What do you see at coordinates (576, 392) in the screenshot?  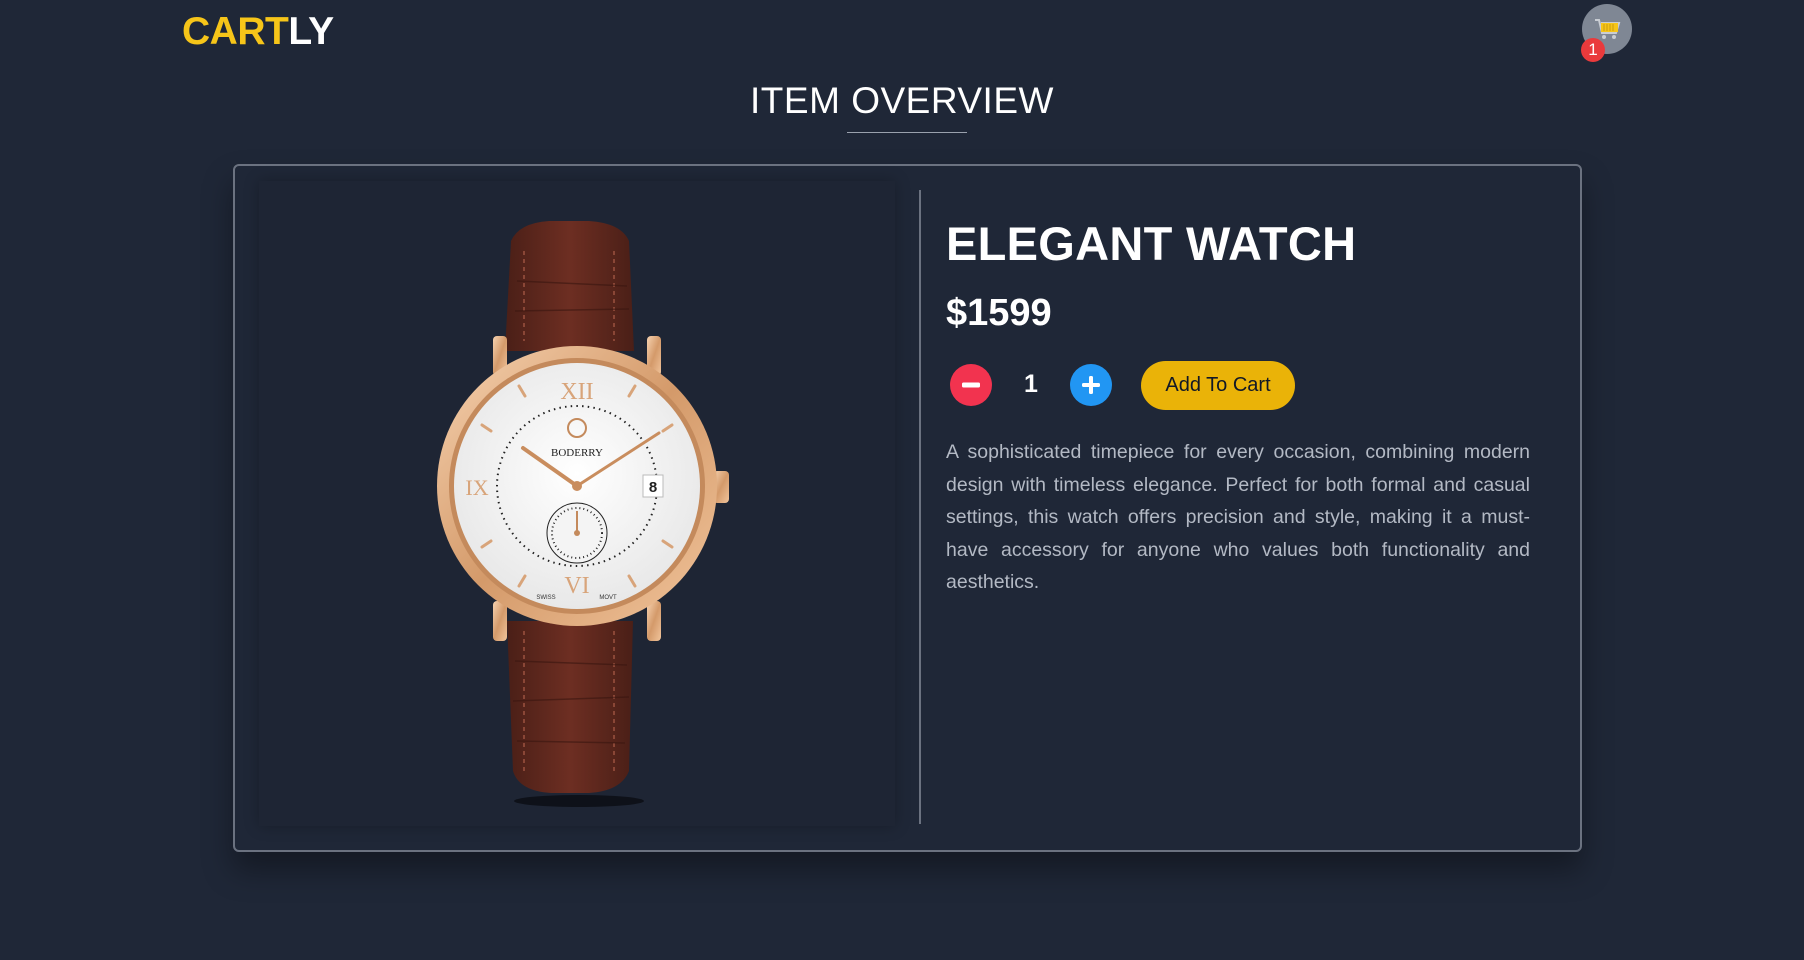 I see `svg-text: XII` at bounding box center [576, 392].